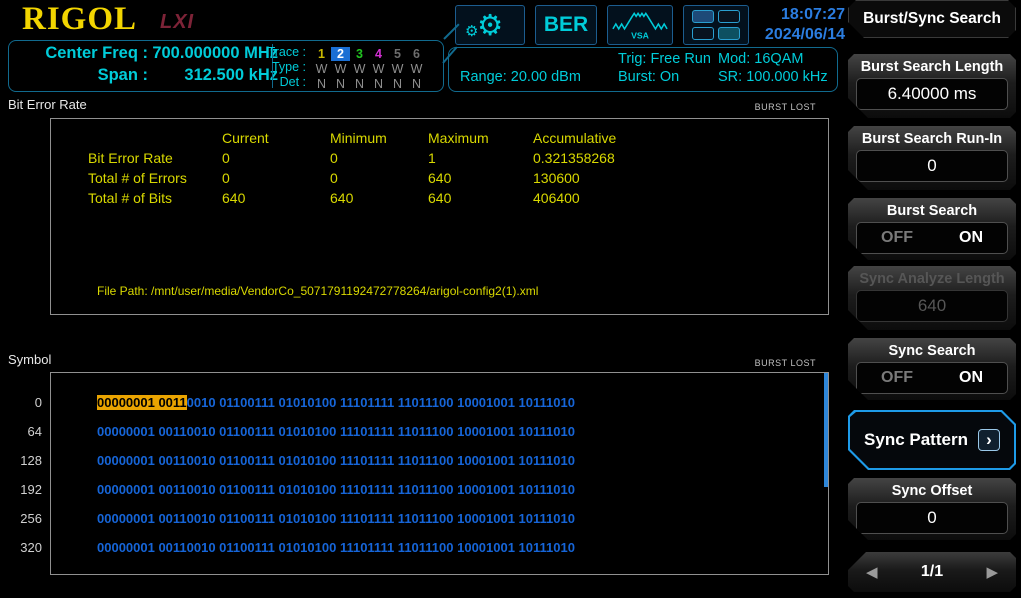 The width and height of the screenshot is (1021, 598). Describe the element at coordinates (96, 53) in the screenshot. I see `center-freq-label: Center Freq :` at that location.